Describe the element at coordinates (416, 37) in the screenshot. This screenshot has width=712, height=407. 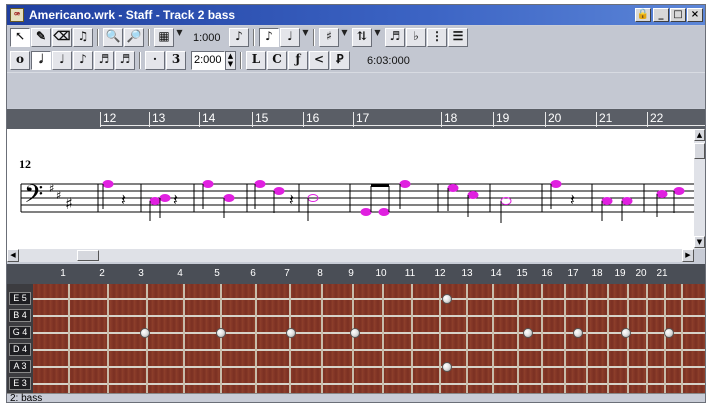
I see `expression-icon: ♭` at that location.